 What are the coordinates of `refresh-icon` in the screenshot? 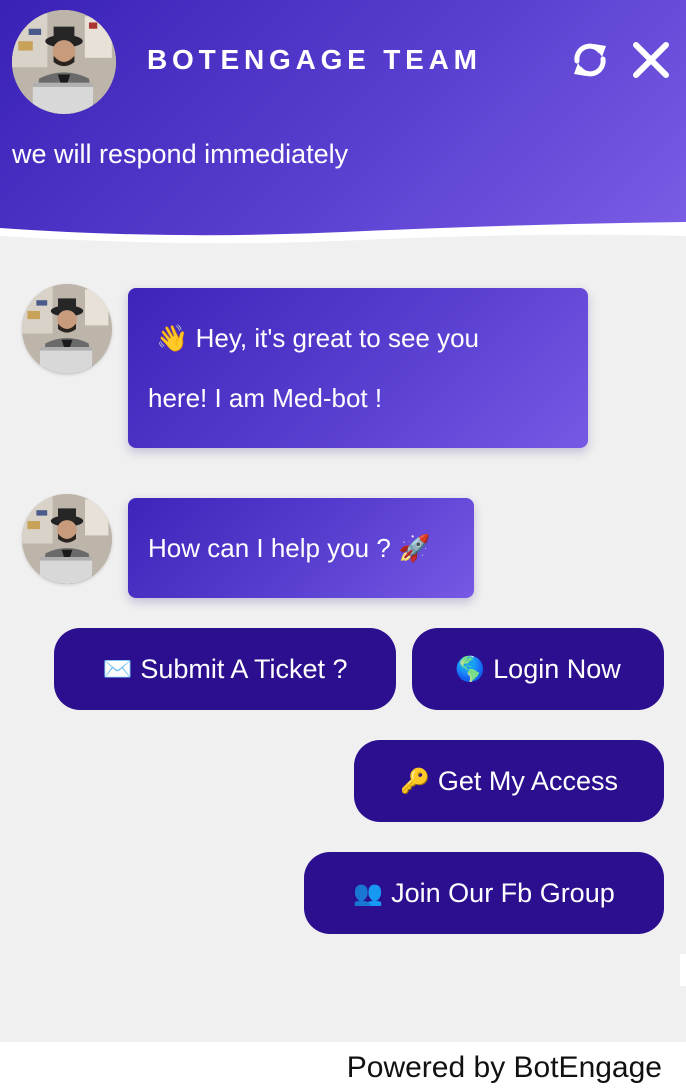 It's located at (590, 60).